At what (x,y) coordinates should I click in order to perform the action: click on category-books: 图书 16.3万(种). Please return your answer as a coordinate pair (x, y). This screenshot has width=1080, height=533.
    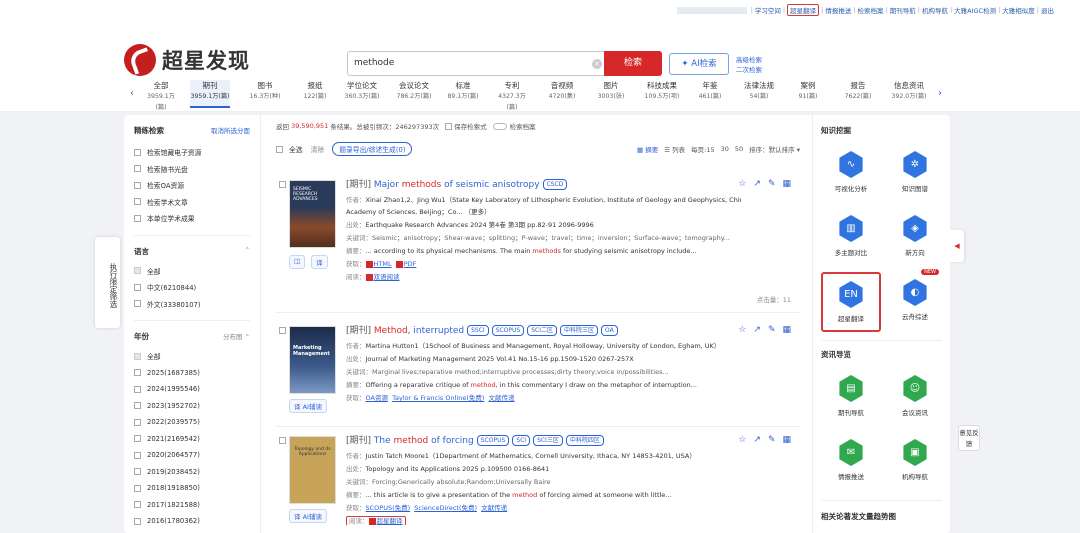
    Looking at the image, I should click on (265, 91).